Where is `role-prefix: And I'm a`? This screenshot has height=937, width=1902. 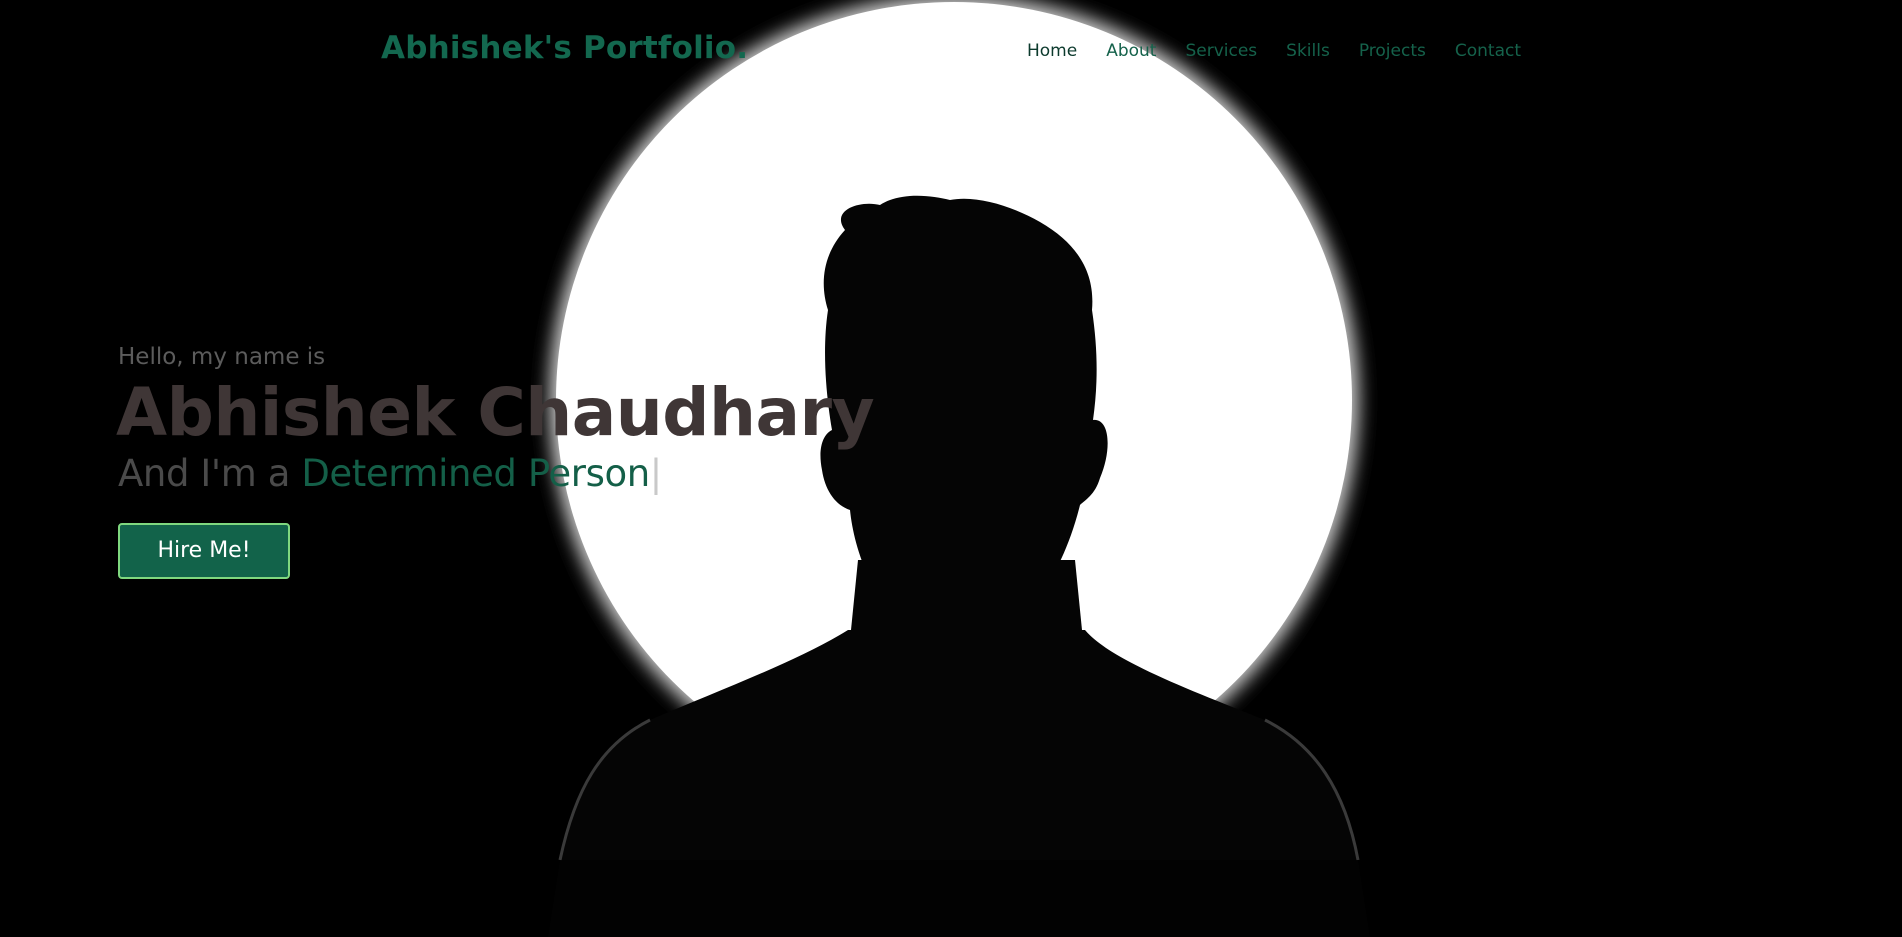
role-prefix: And I'm a is located at coordinates (210, 473).